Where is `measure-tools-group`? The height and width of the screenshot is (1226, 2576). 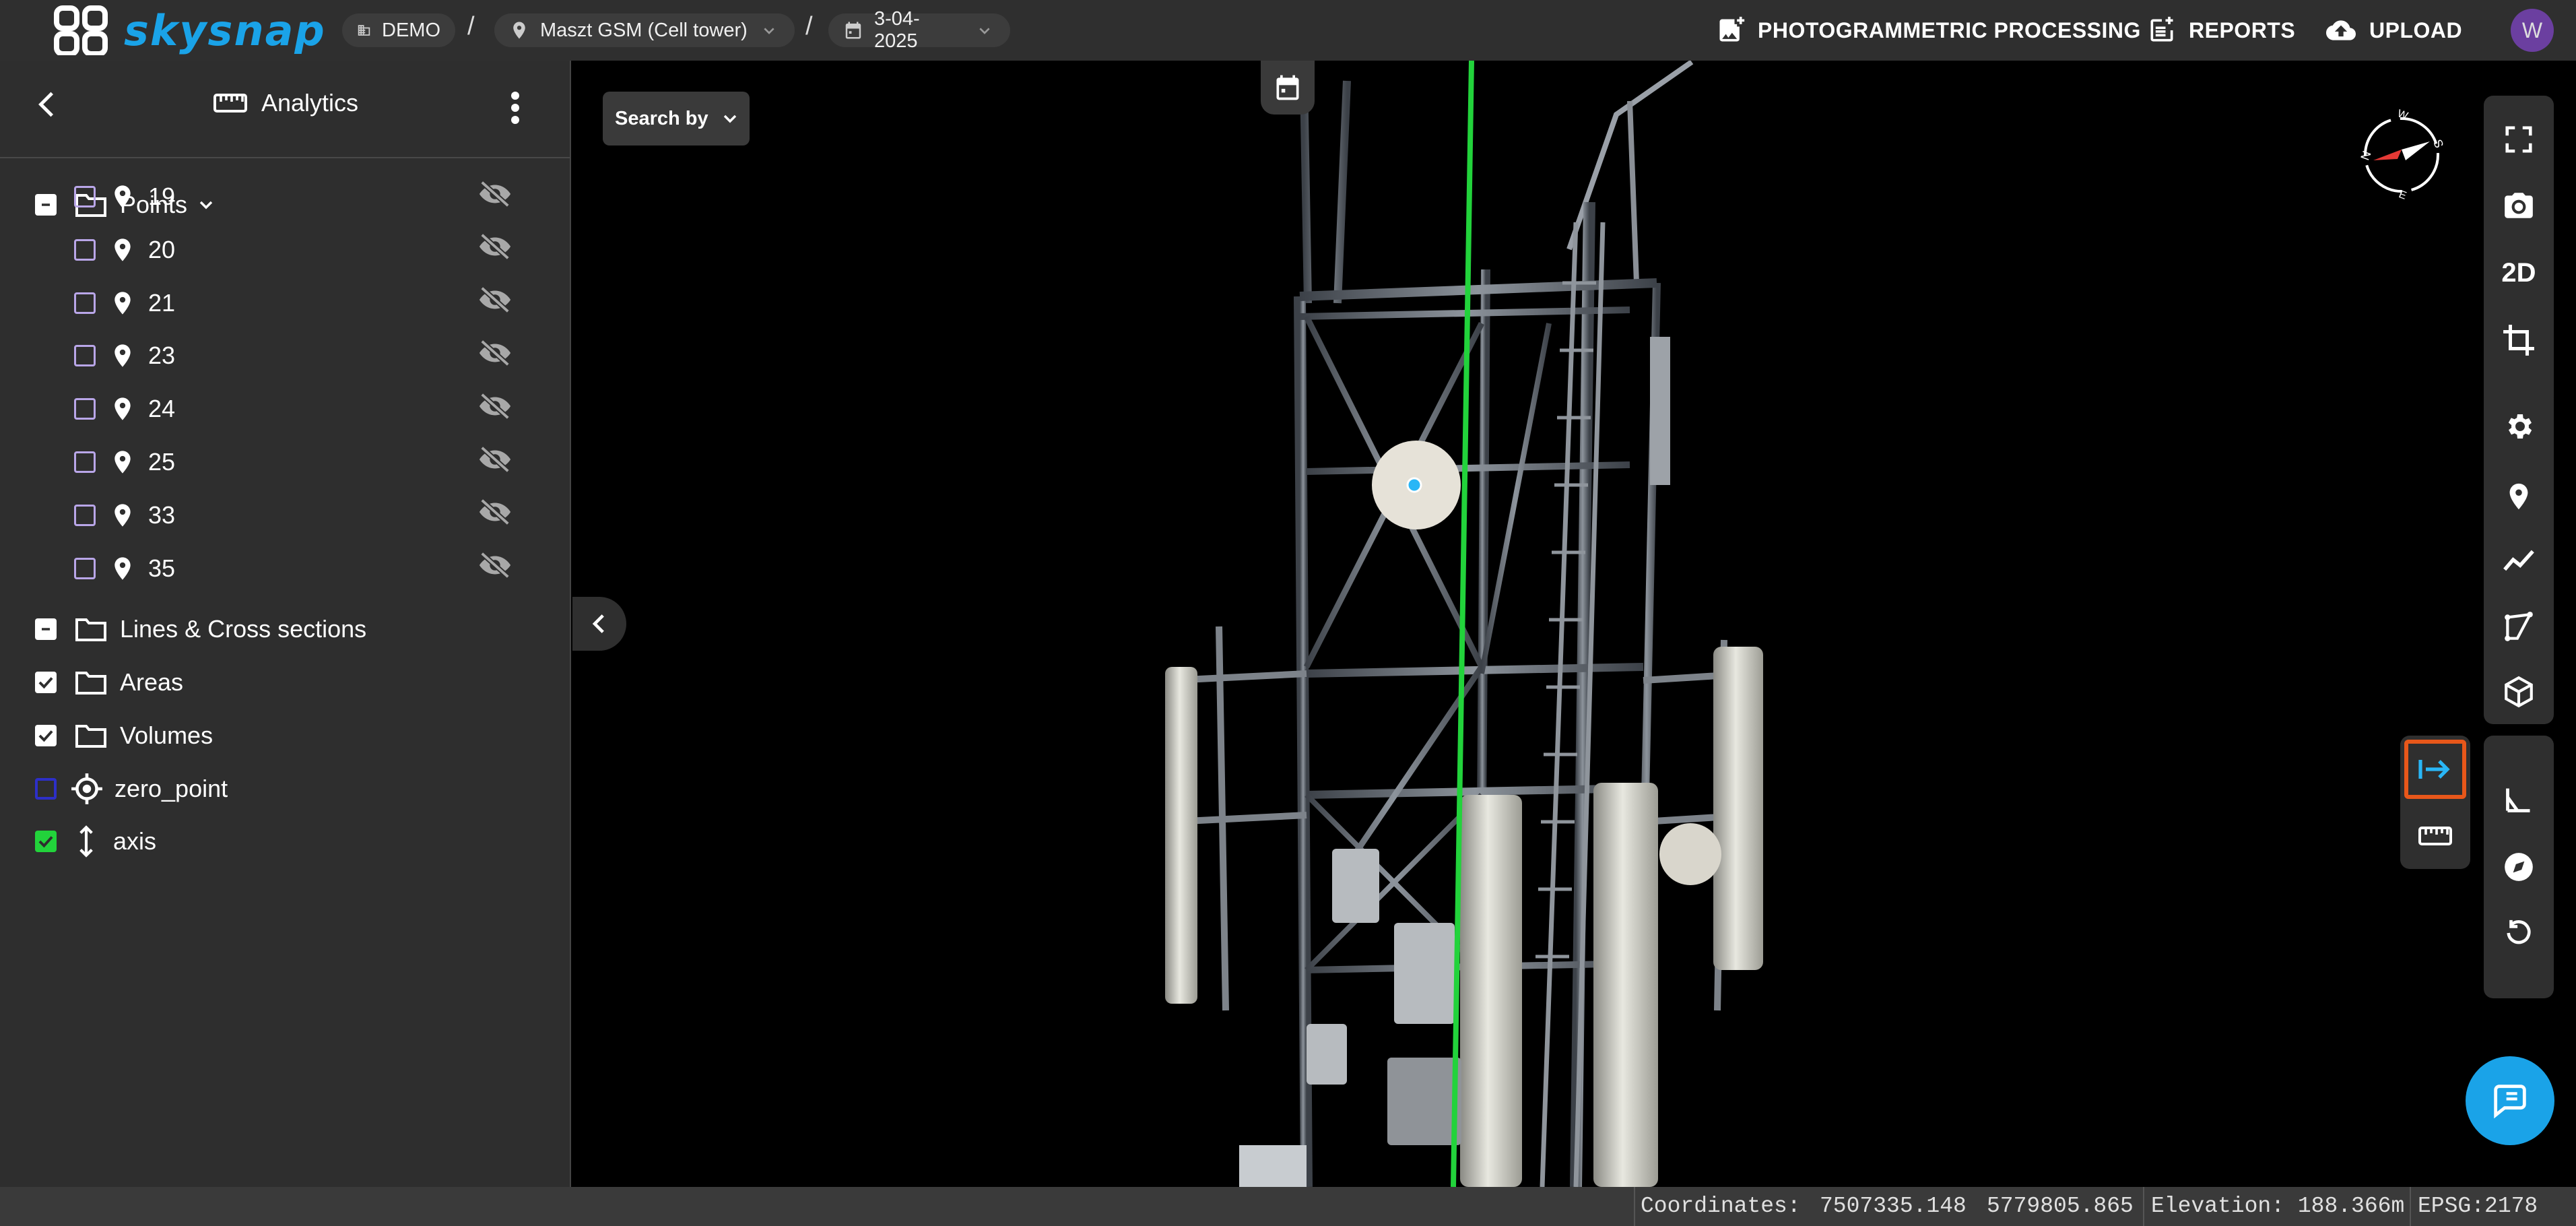 measure-tools-group is located at coordinates (2519, 867).